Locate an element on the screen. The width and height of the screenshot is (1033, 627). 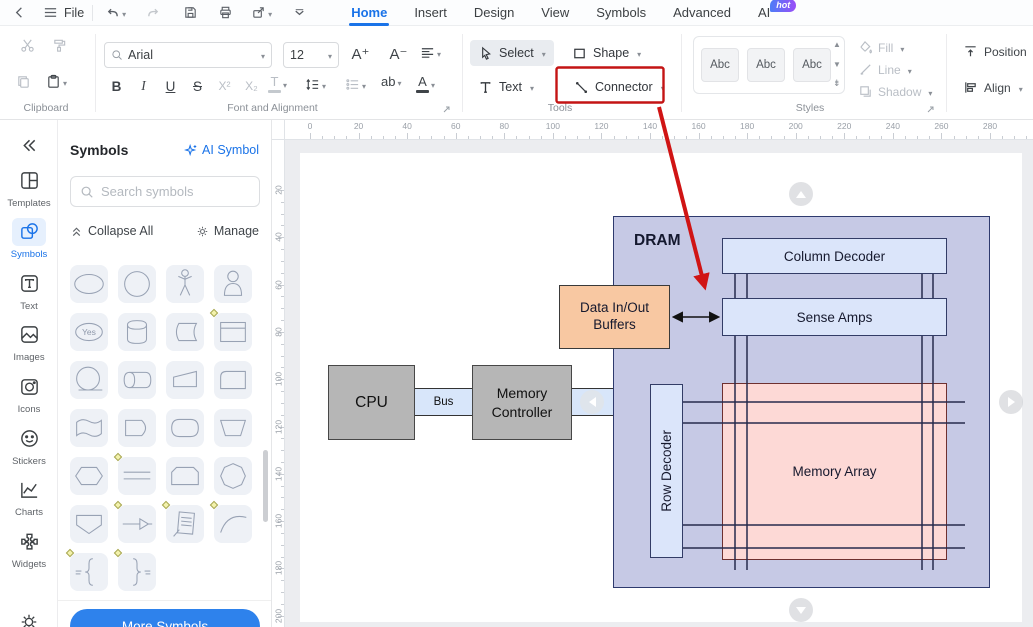
text-tool-button: Text is located at coordinates (506, 87).